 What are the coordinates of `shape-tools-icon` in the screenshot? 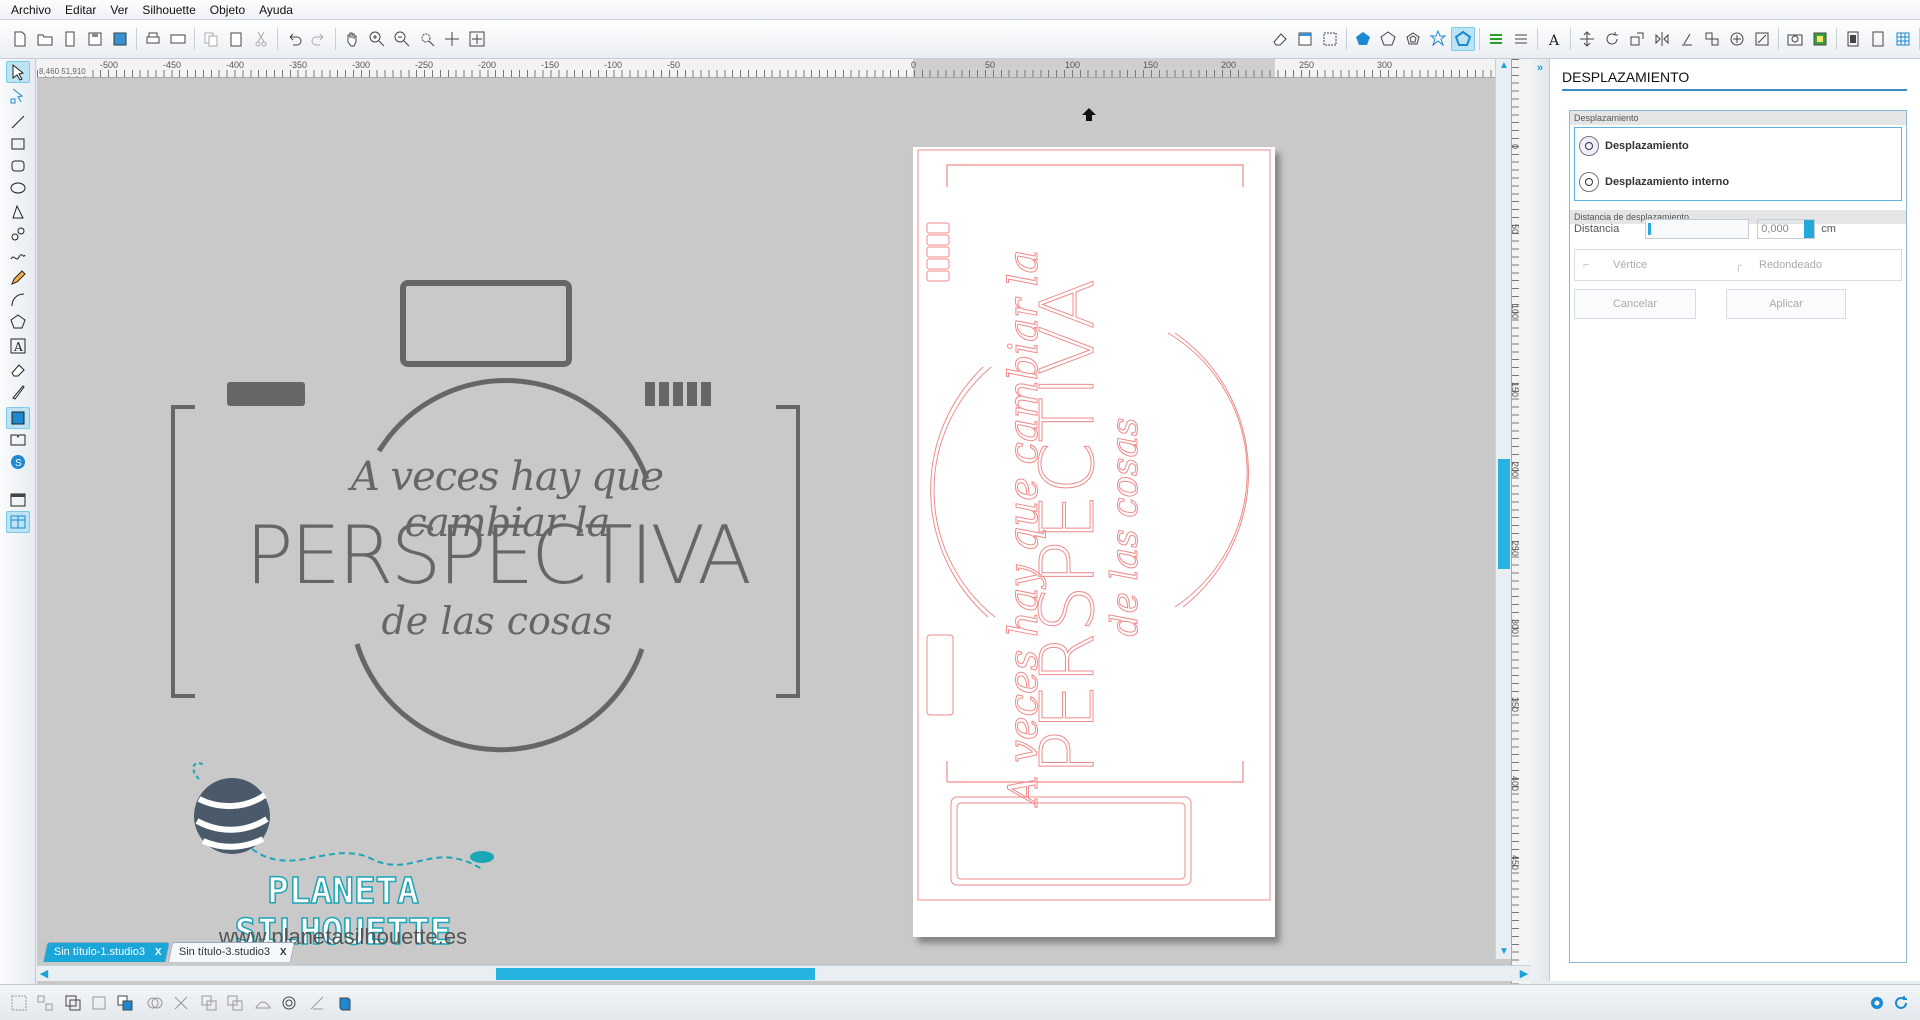 It's located at (263, 1003).